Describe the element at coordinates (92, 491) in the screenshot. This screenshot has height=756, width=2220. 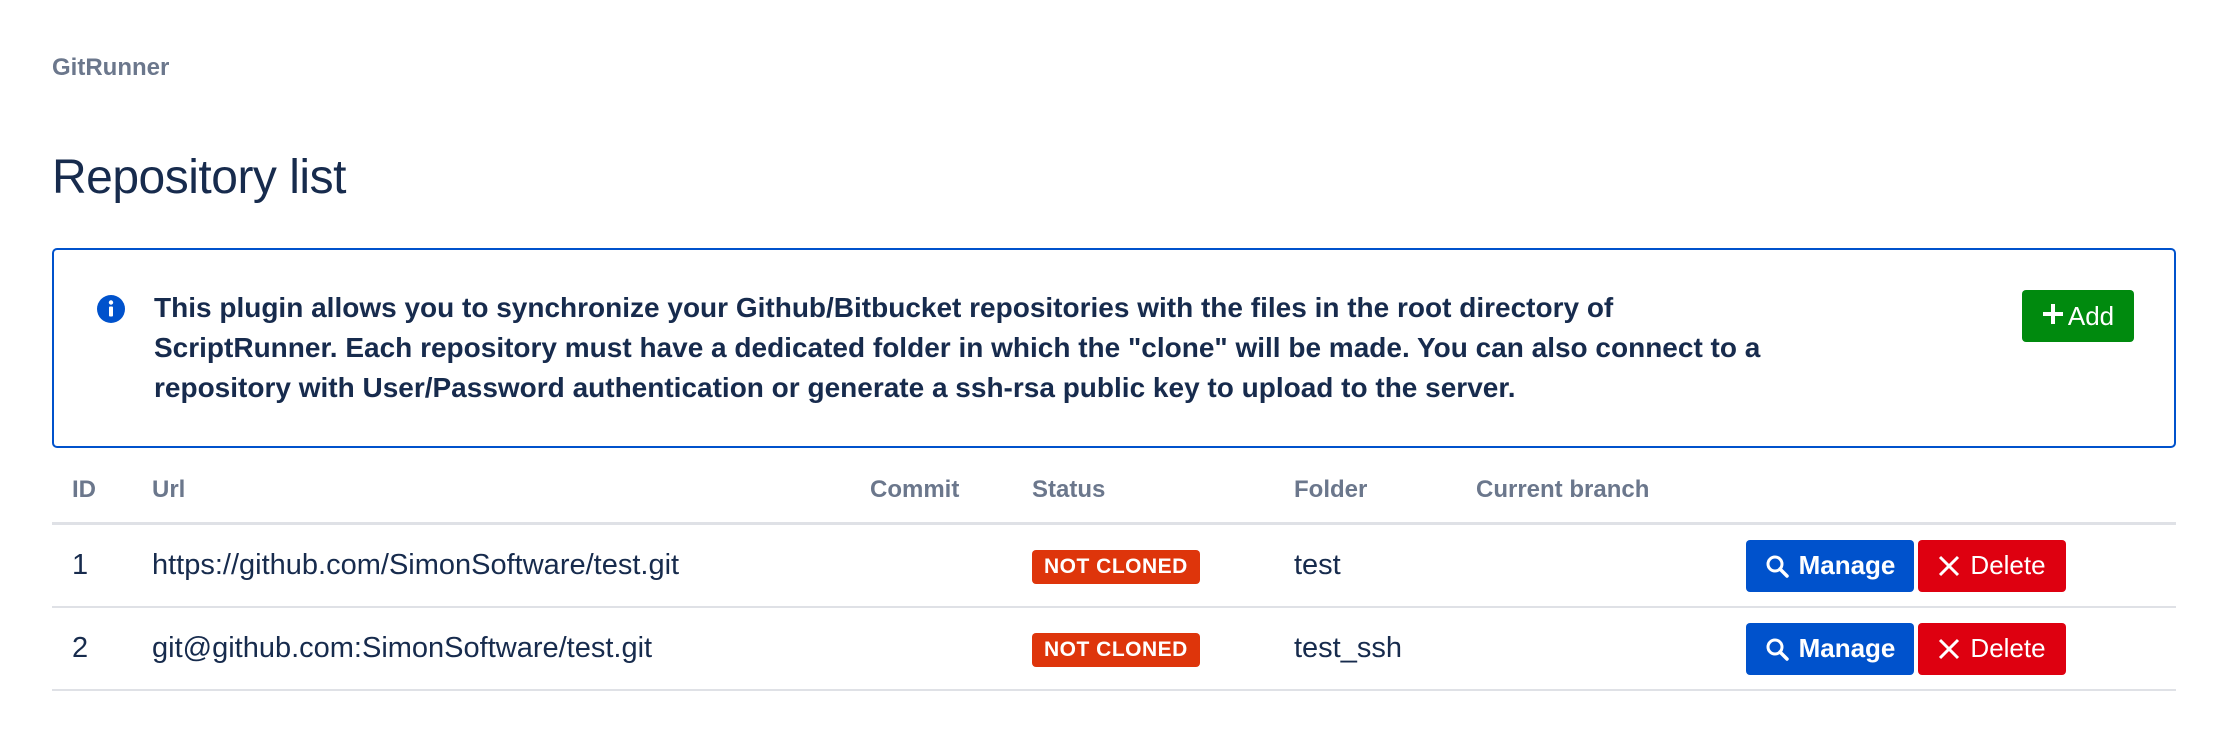
I see `column-header-id: ID` at that location.